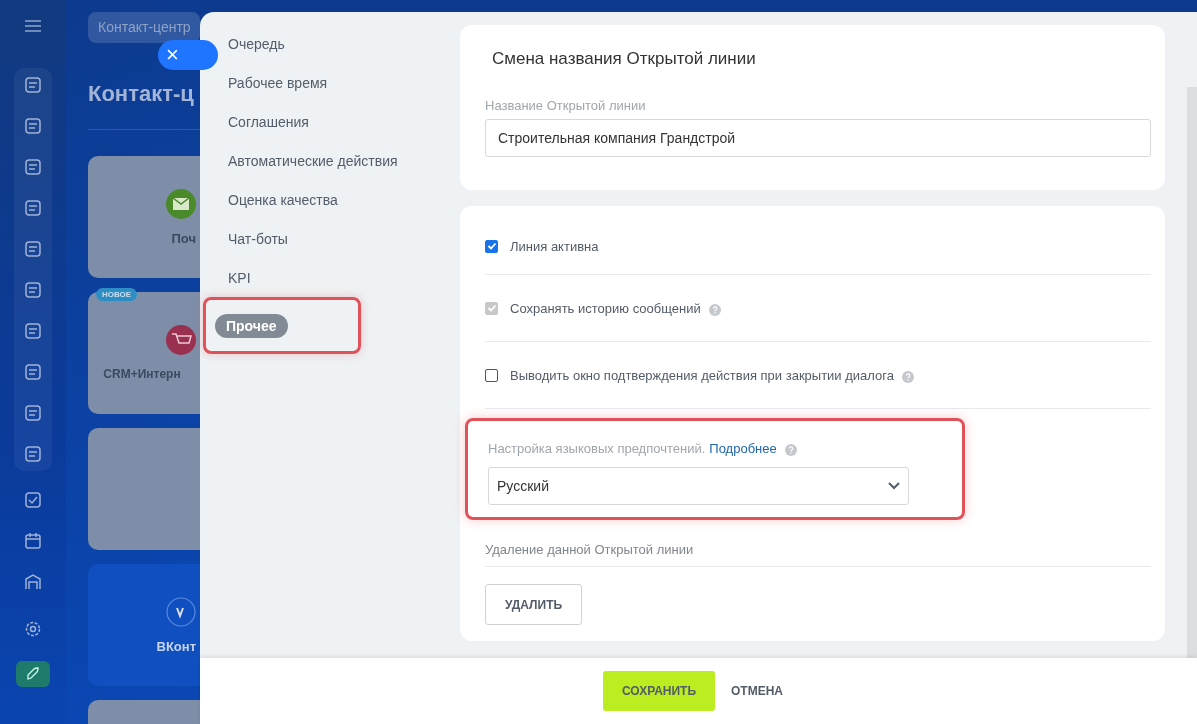 This screenshot has width=1197, height=724. Describe the element at coordinates (743, 448) in the screenshot. I see `more-link: Подробнее` at that location.